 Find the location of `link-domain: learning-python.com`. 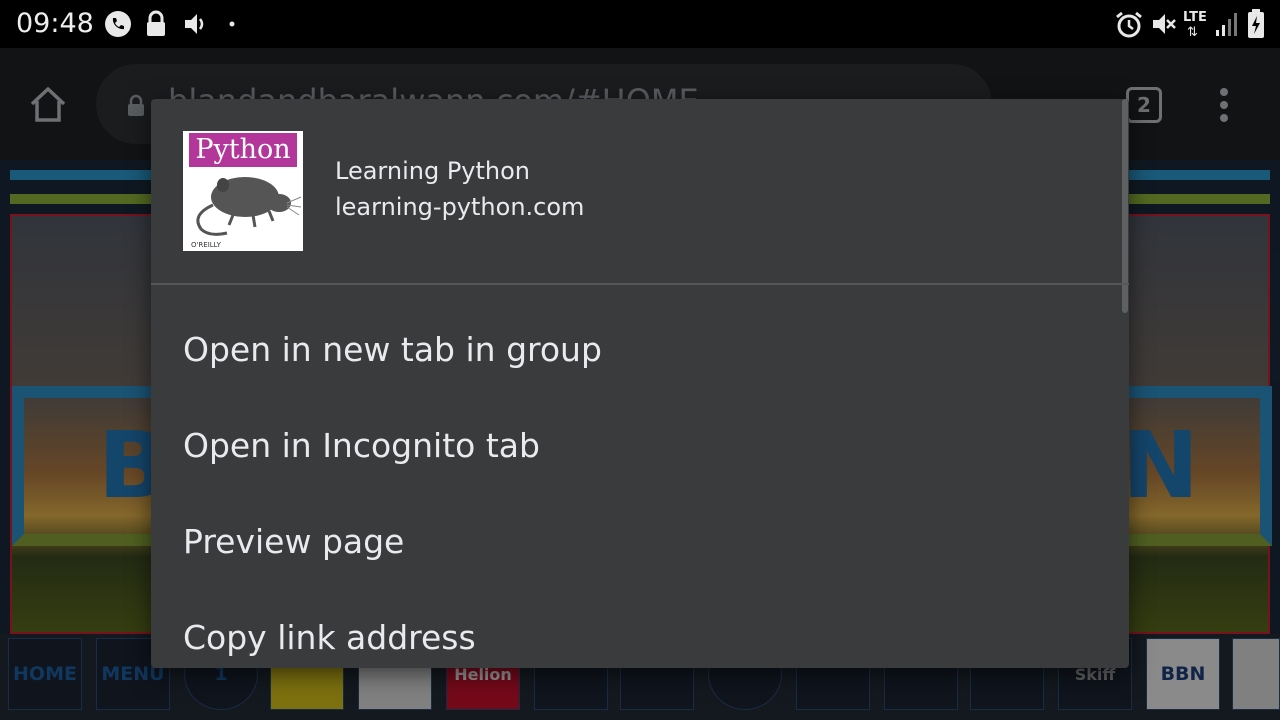

link-domain: learning-python.com is located at coordinates (460, 207).